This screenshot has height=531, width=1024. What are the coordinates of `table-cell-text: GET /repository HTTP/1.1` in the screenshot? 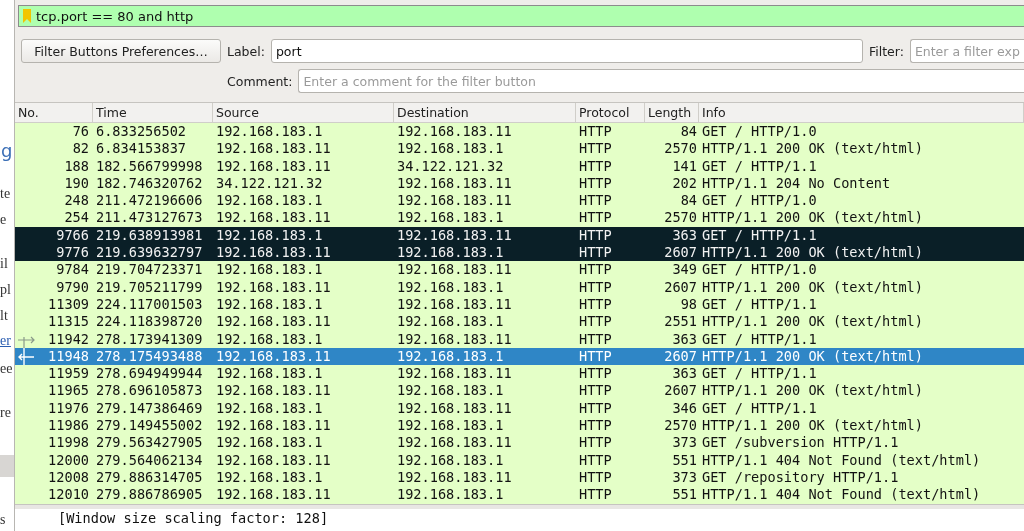 It's located at (800, 477).